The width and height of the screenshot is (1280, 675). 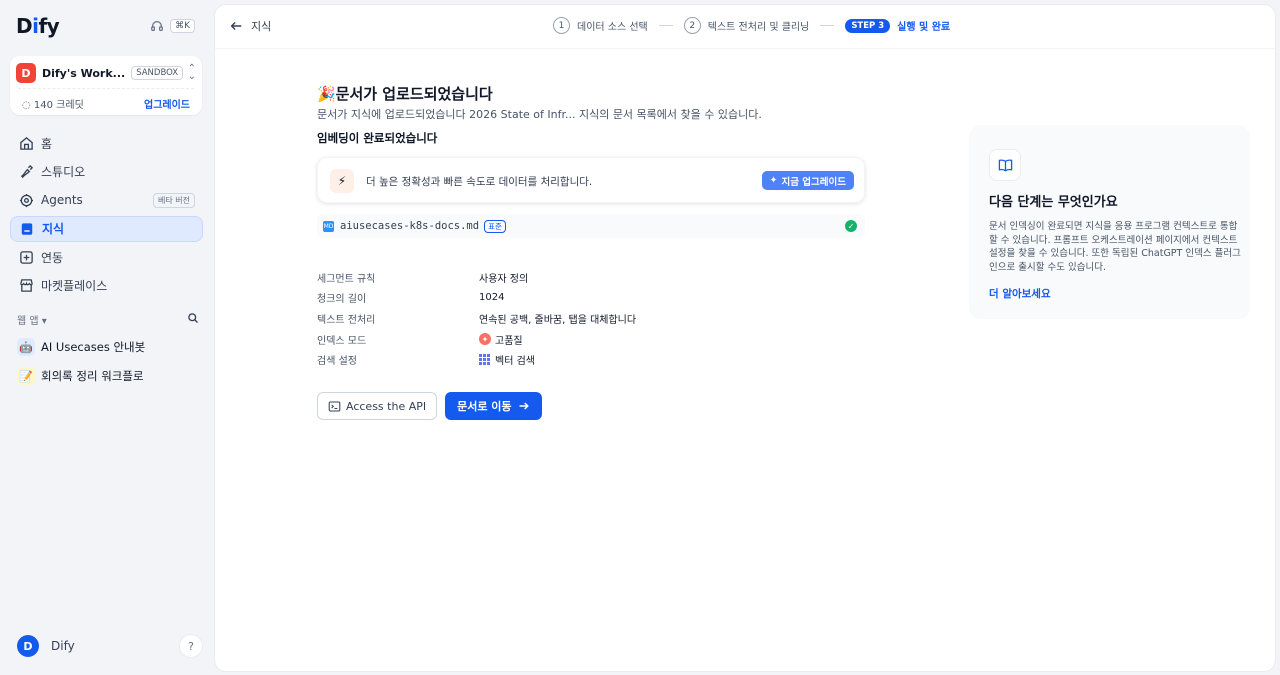 What do you see at coordinates (28, 105) in the screenshot?
I see `credit-icon: ◌` at bounding box center [28, 105].